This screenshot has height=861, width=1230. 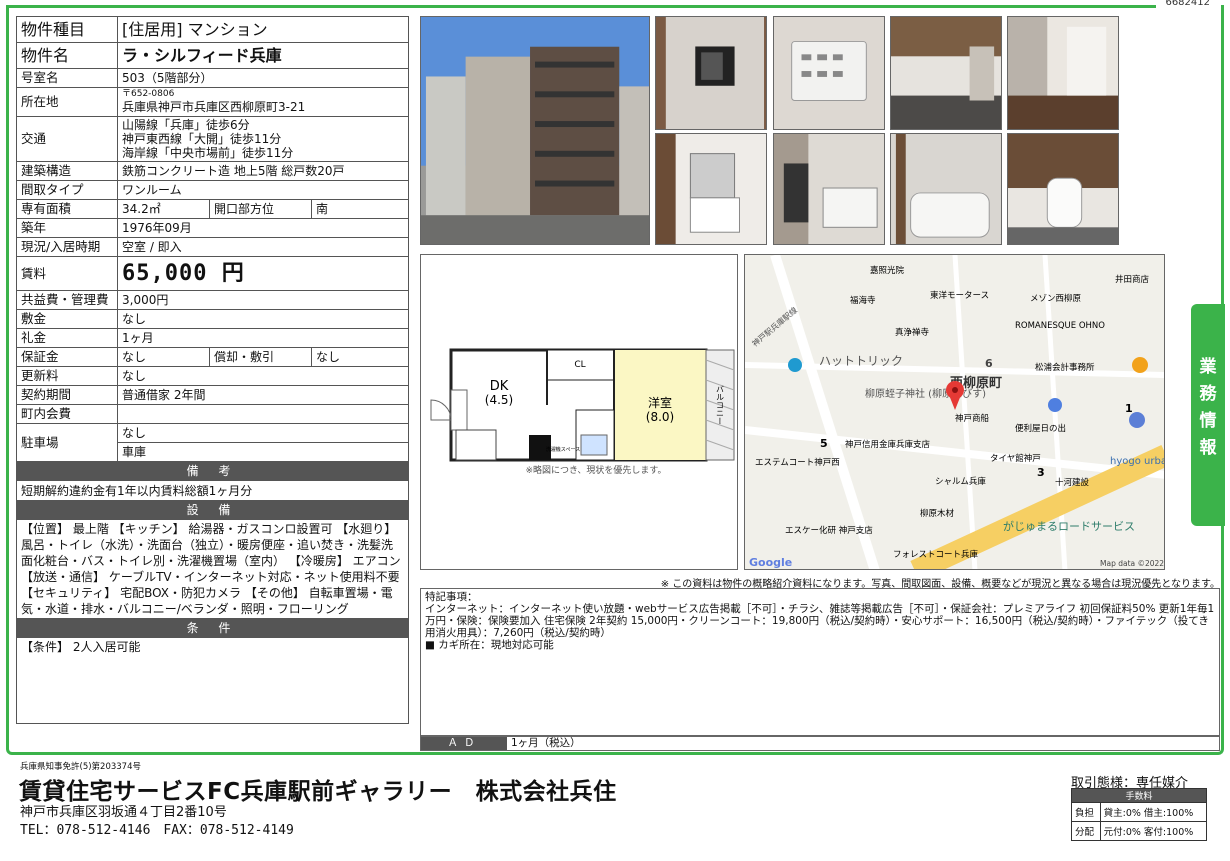 What do you see at coordinates (499, 386) in the screenshot?
I see `dk-label: DK` at bounding box center [499, 386].